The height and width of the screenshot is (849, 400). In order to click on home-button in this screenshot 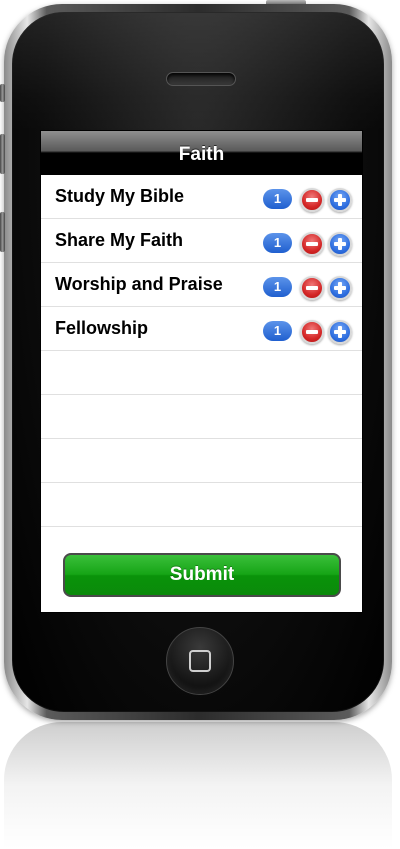, I will do `click(200, 661)`.